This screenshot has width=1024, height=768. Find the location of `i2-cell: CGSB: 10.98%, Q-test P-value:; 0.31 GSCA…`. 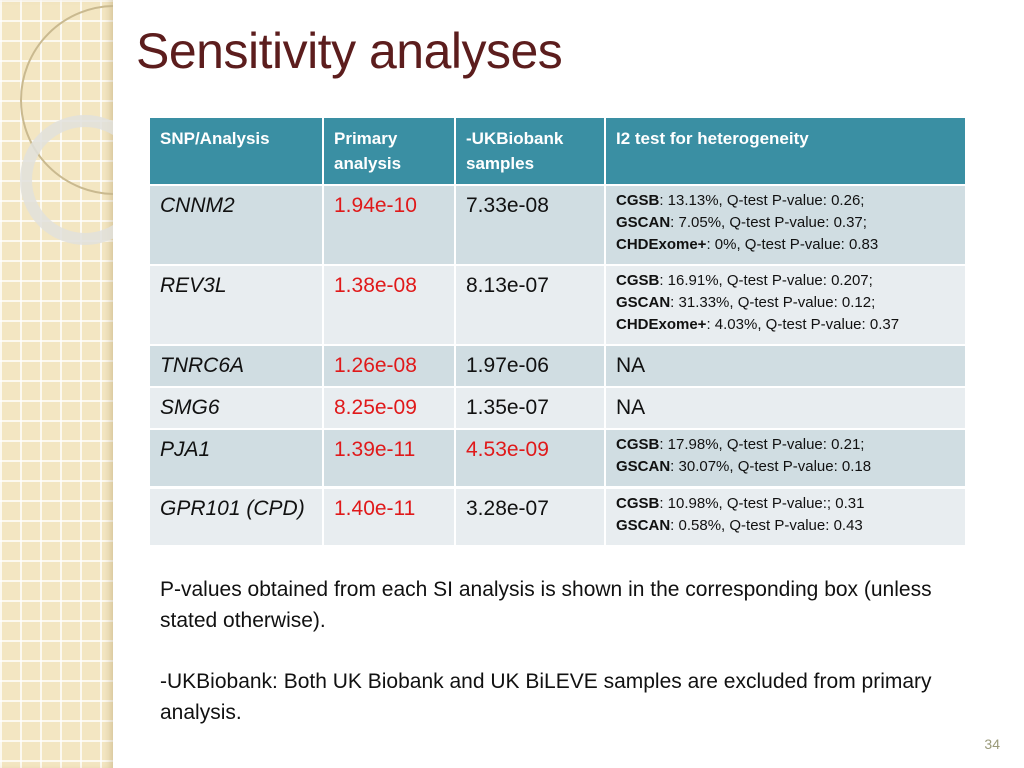

i2-cell: CGSB: 10.98%, Q-test P-value:; 0.31 GSCA… is located at coordinates (785, 515).